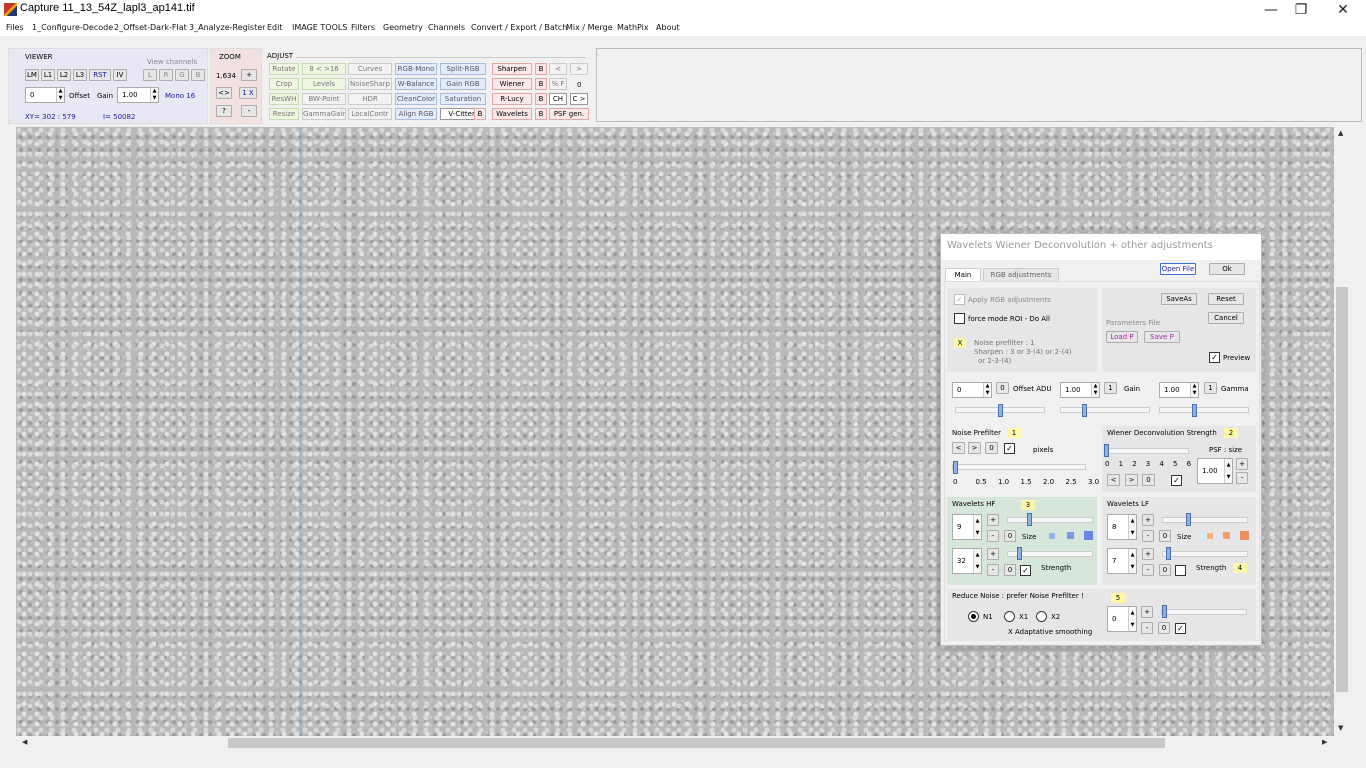 Image resolution: width=1366 pixels, height=768 pixels. Describe the element at coordinates (1210, 388) in the screenshot. I see `gamma-reset-button: 1` at that location.